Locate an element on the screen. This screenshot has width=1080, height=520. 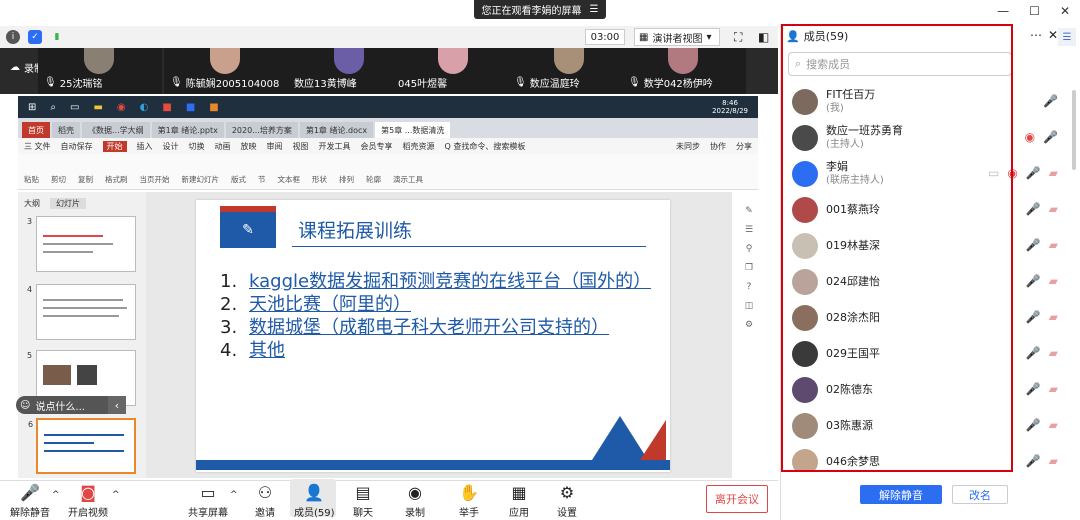
tab-home: 首页 is located at coordinates (36, 130).